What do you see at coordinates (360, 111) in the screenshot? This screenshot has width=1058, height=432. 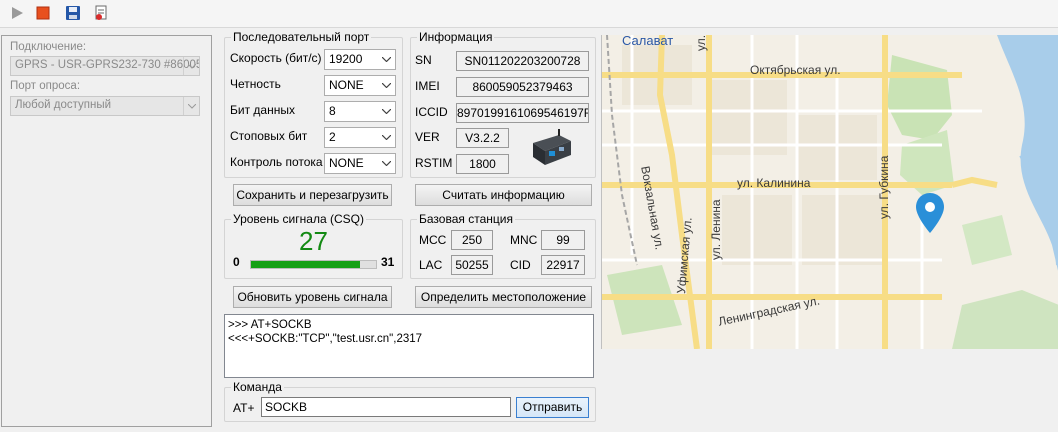 I see `data-bits-select: 8` at bounding box center [360, 111].